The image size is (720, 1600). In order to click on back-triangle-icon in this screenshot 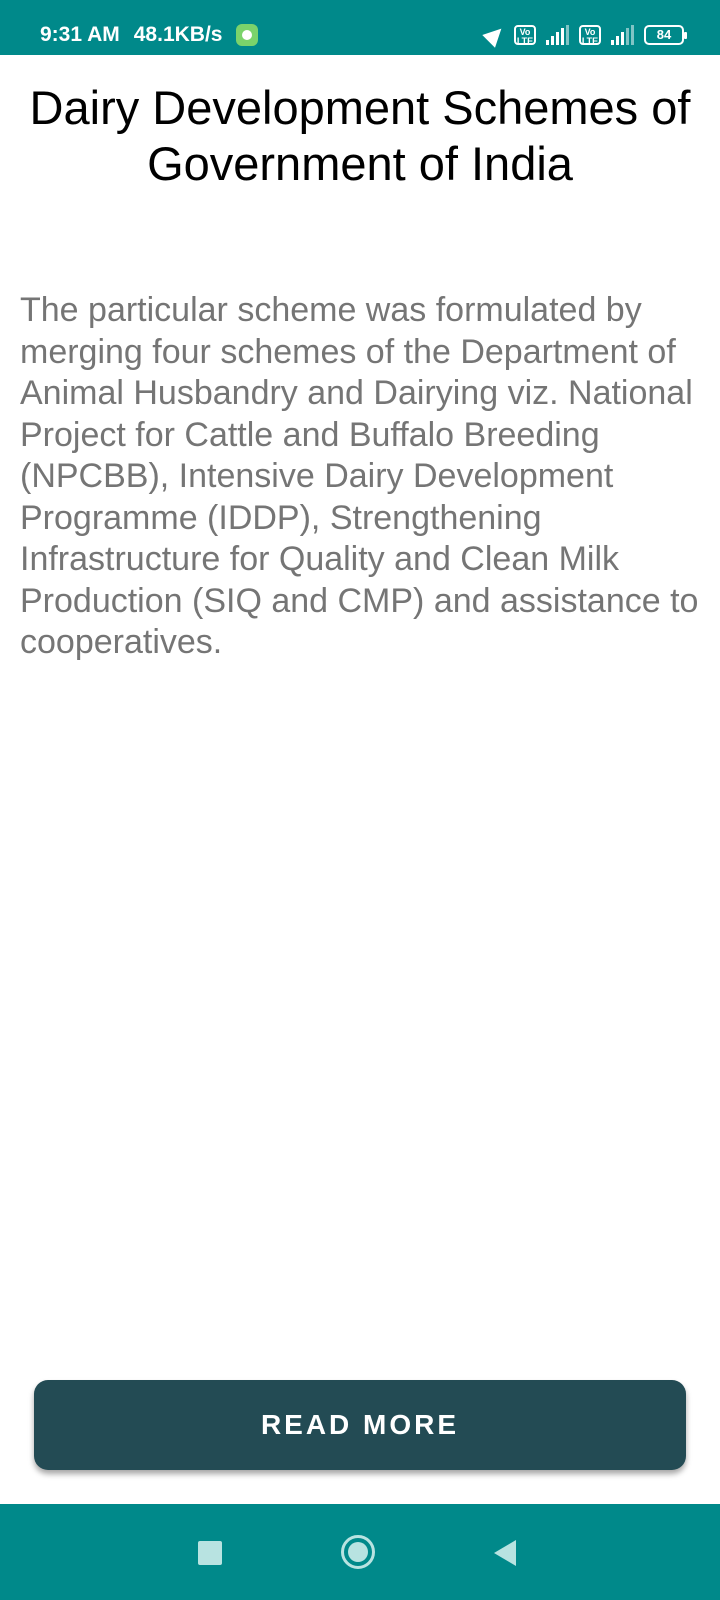, I will do `click(505, 1553)`.